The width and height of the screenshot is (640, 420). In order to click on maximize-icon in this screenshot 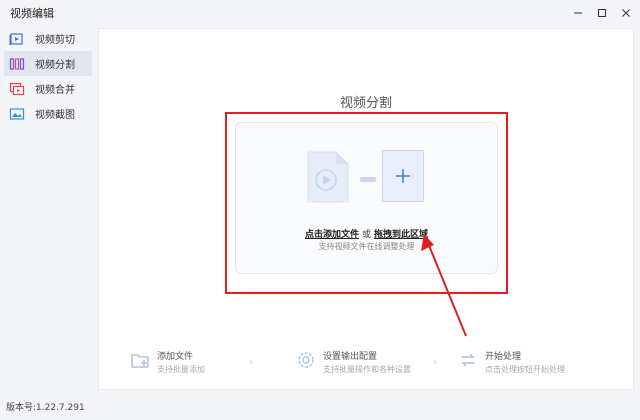, I will do `click(602, 13)`.